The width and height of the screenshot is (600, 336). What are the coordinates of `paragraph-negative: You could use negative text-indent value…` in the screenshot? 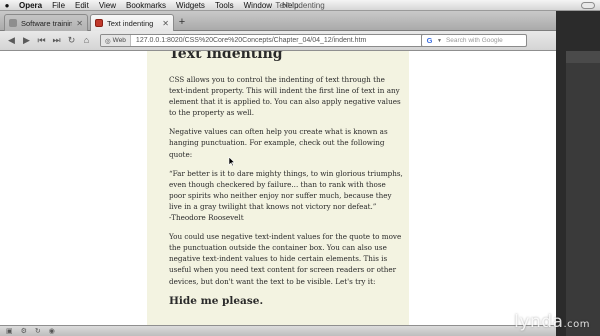 It's located at (285, 259).